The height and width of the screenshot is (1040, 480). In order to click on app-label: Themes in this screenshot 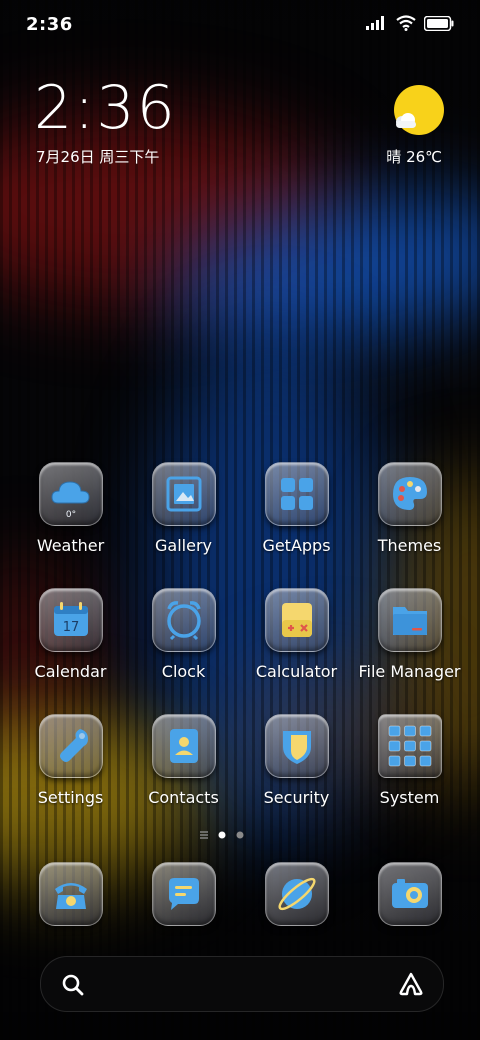, I will do `click(409, 545)`.